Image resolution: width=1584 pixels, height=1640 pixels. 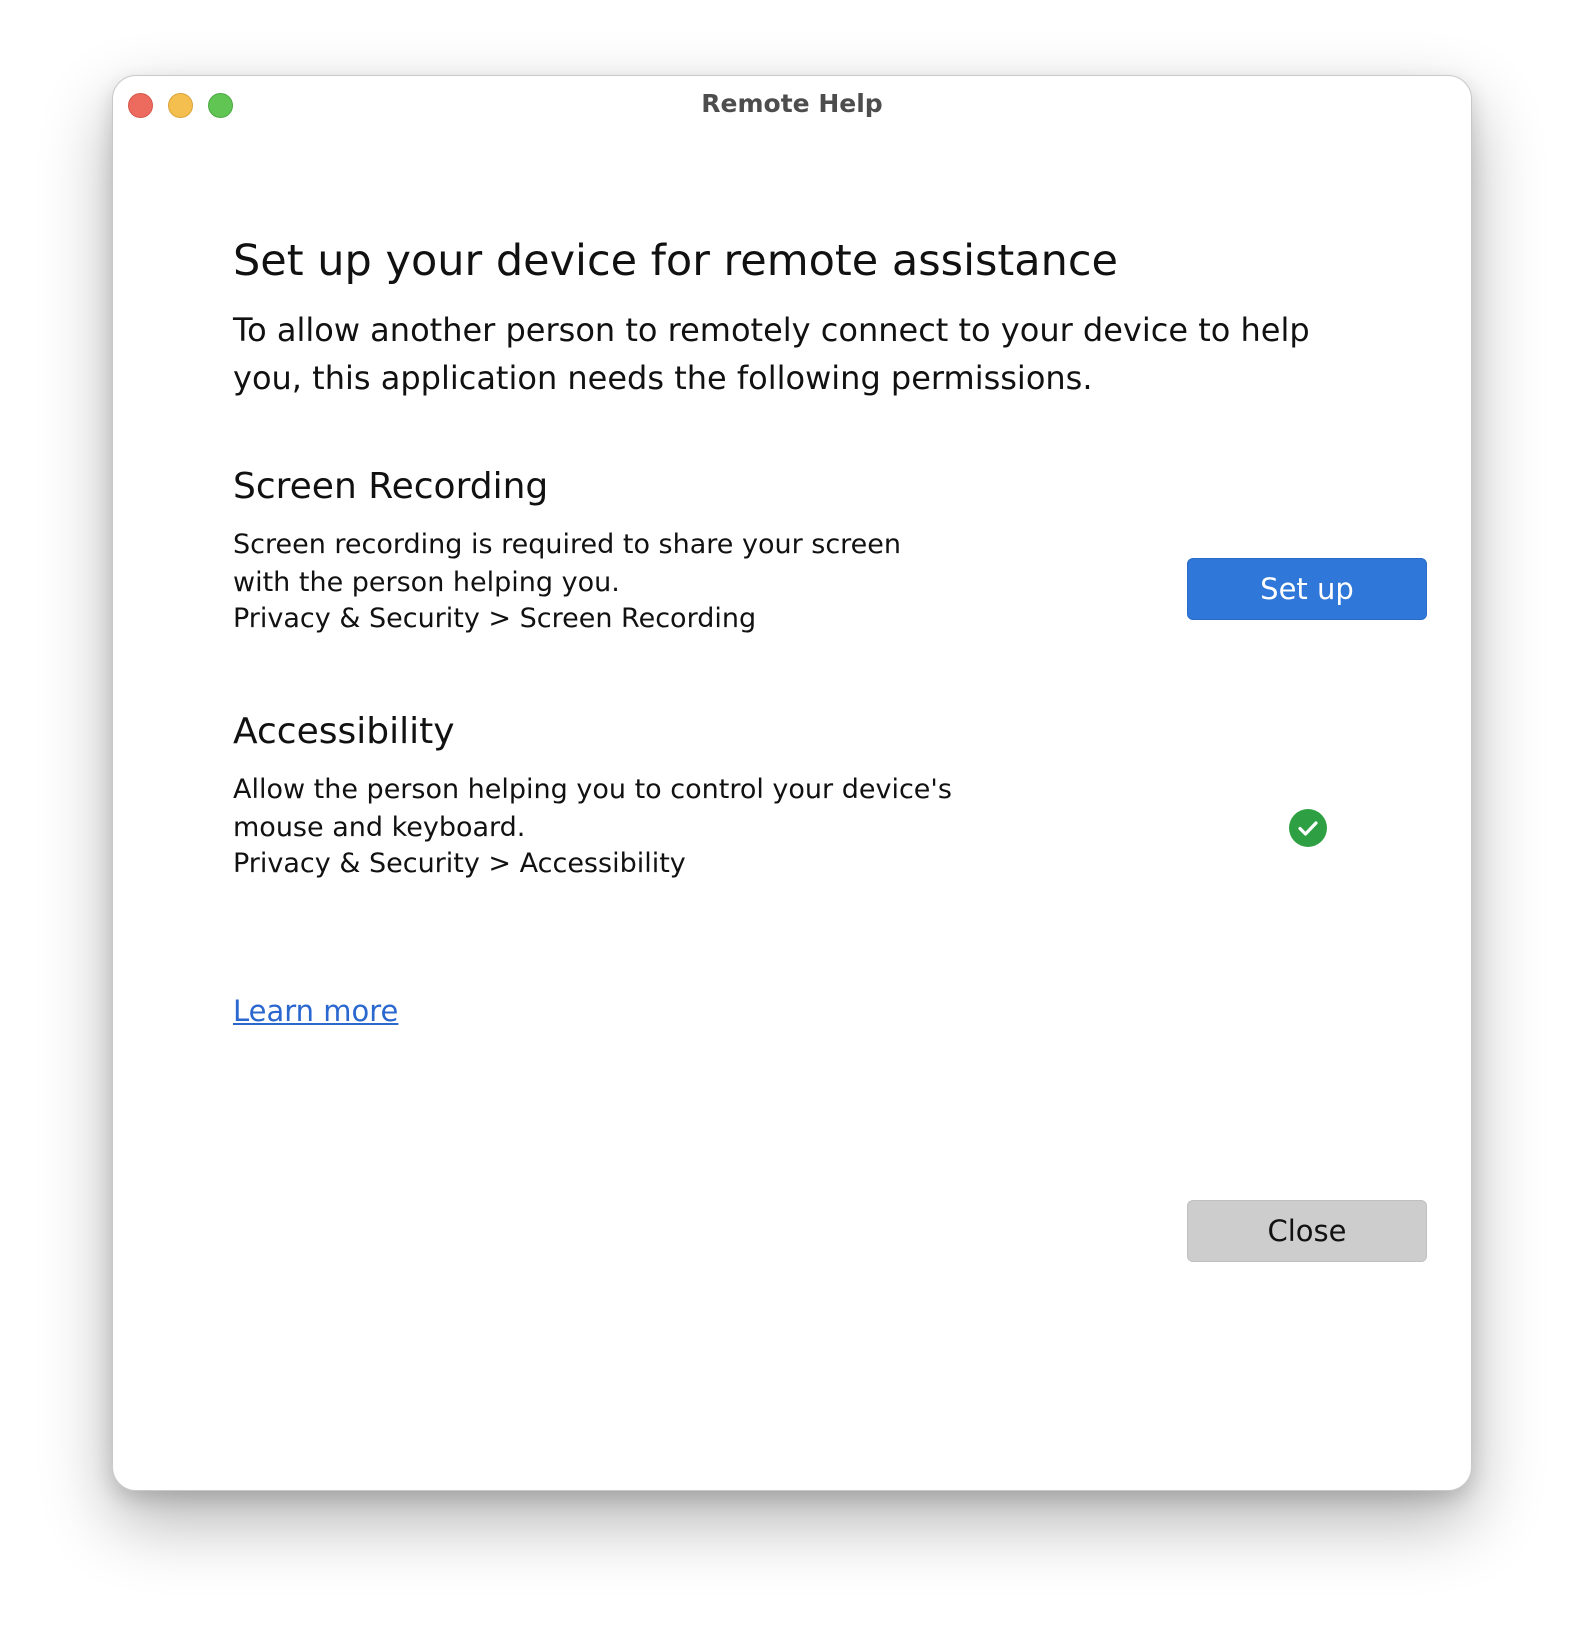 I want to click on page-title: Set up your device for remote assistance, so click(x=675, y=261).